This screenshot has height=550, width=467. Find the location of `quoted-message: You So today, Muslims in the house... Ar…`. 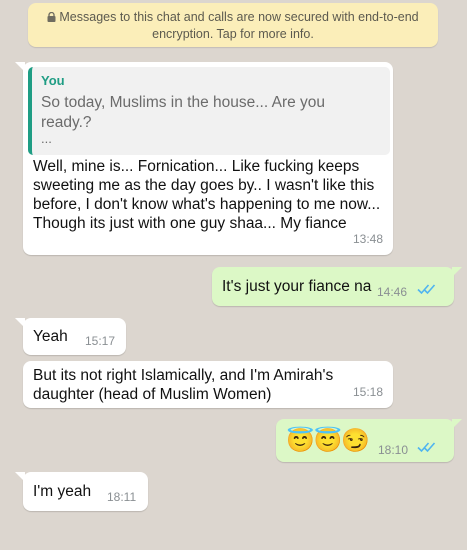

quoted-message: You So today, Muslims in the house... Ar… is located at coordinates (209, 111).